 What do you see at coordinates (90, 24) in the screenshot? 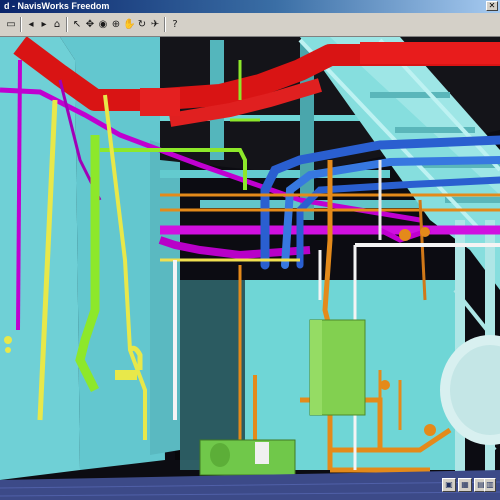
I see `walk-icon: ✥` at bounding box center [90, 24].